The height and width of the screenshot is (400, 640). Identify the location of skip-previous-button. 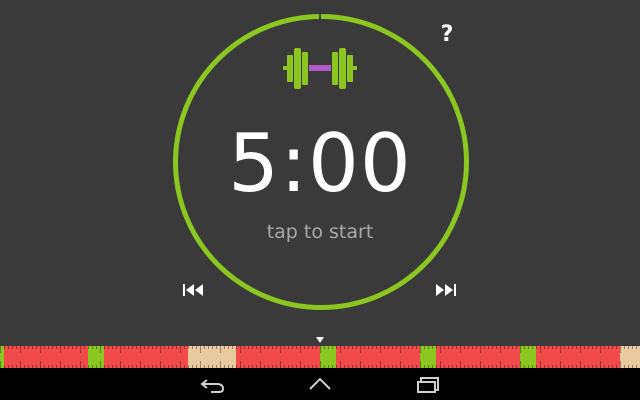
(193, 290).